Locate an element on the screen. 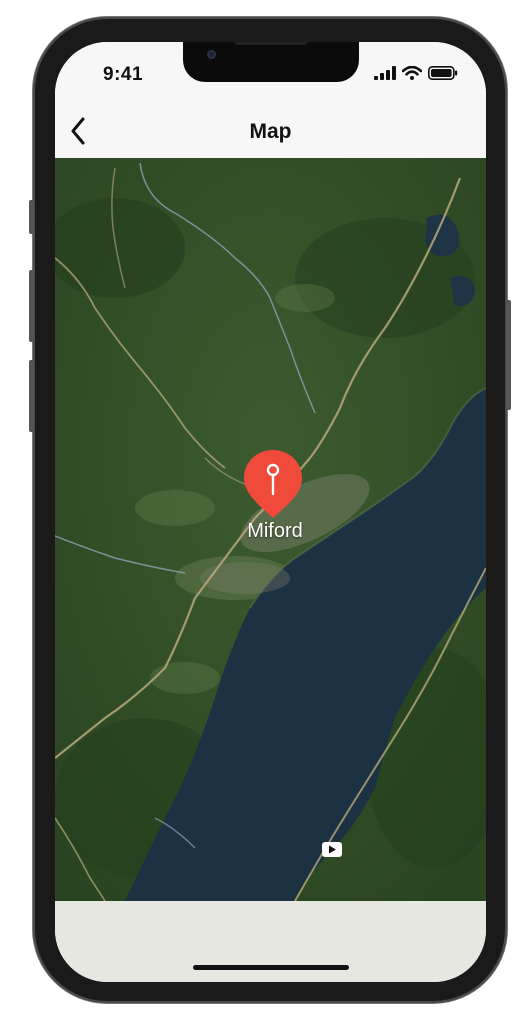 The width and height of the screenshot is (512, 1024). front-camera is located at coordinates (211, 54).